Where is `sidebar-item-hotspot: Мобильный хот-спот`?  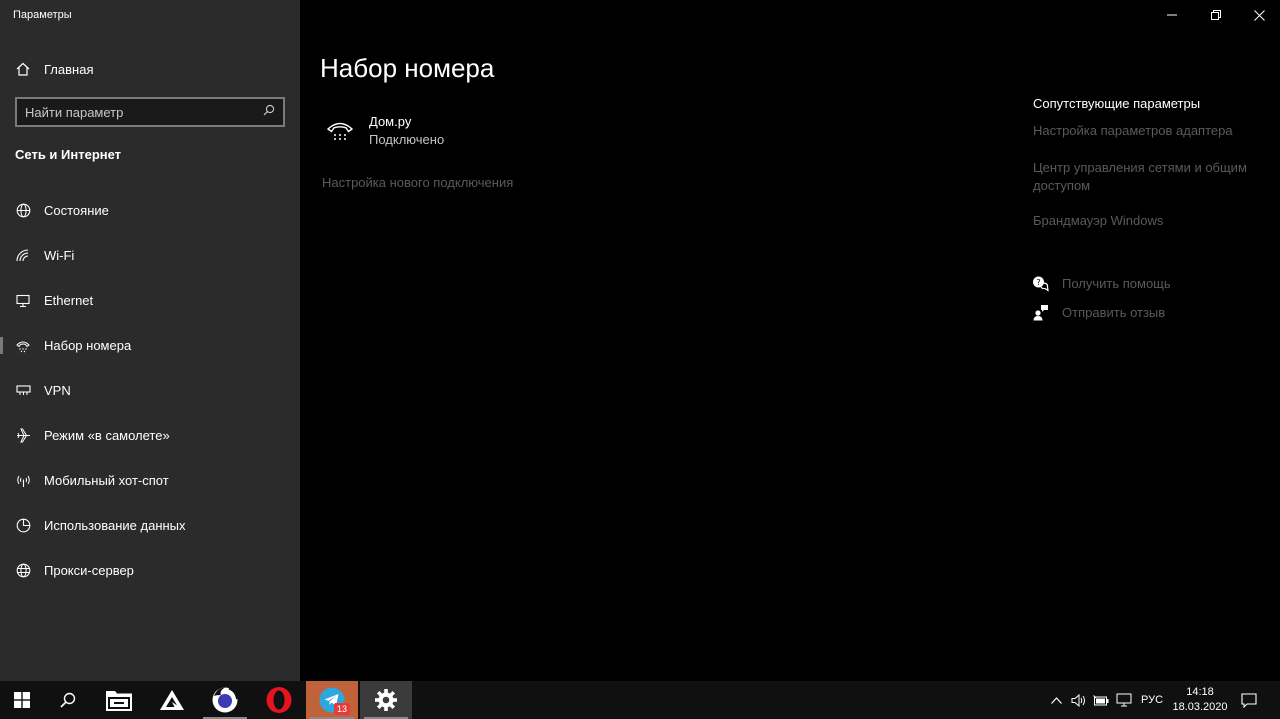
sidebar-item-hotspot: Мобильный хот-спот is located at coordinates (150, 480).